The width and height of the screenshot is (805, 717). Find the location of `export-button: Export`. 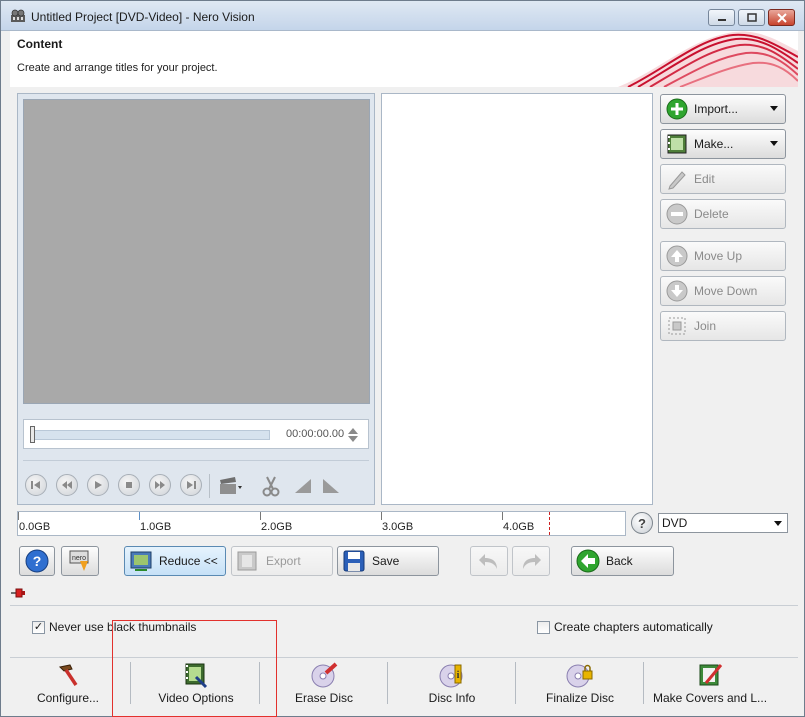

export-button: Export is located at coordinates (282, 561).